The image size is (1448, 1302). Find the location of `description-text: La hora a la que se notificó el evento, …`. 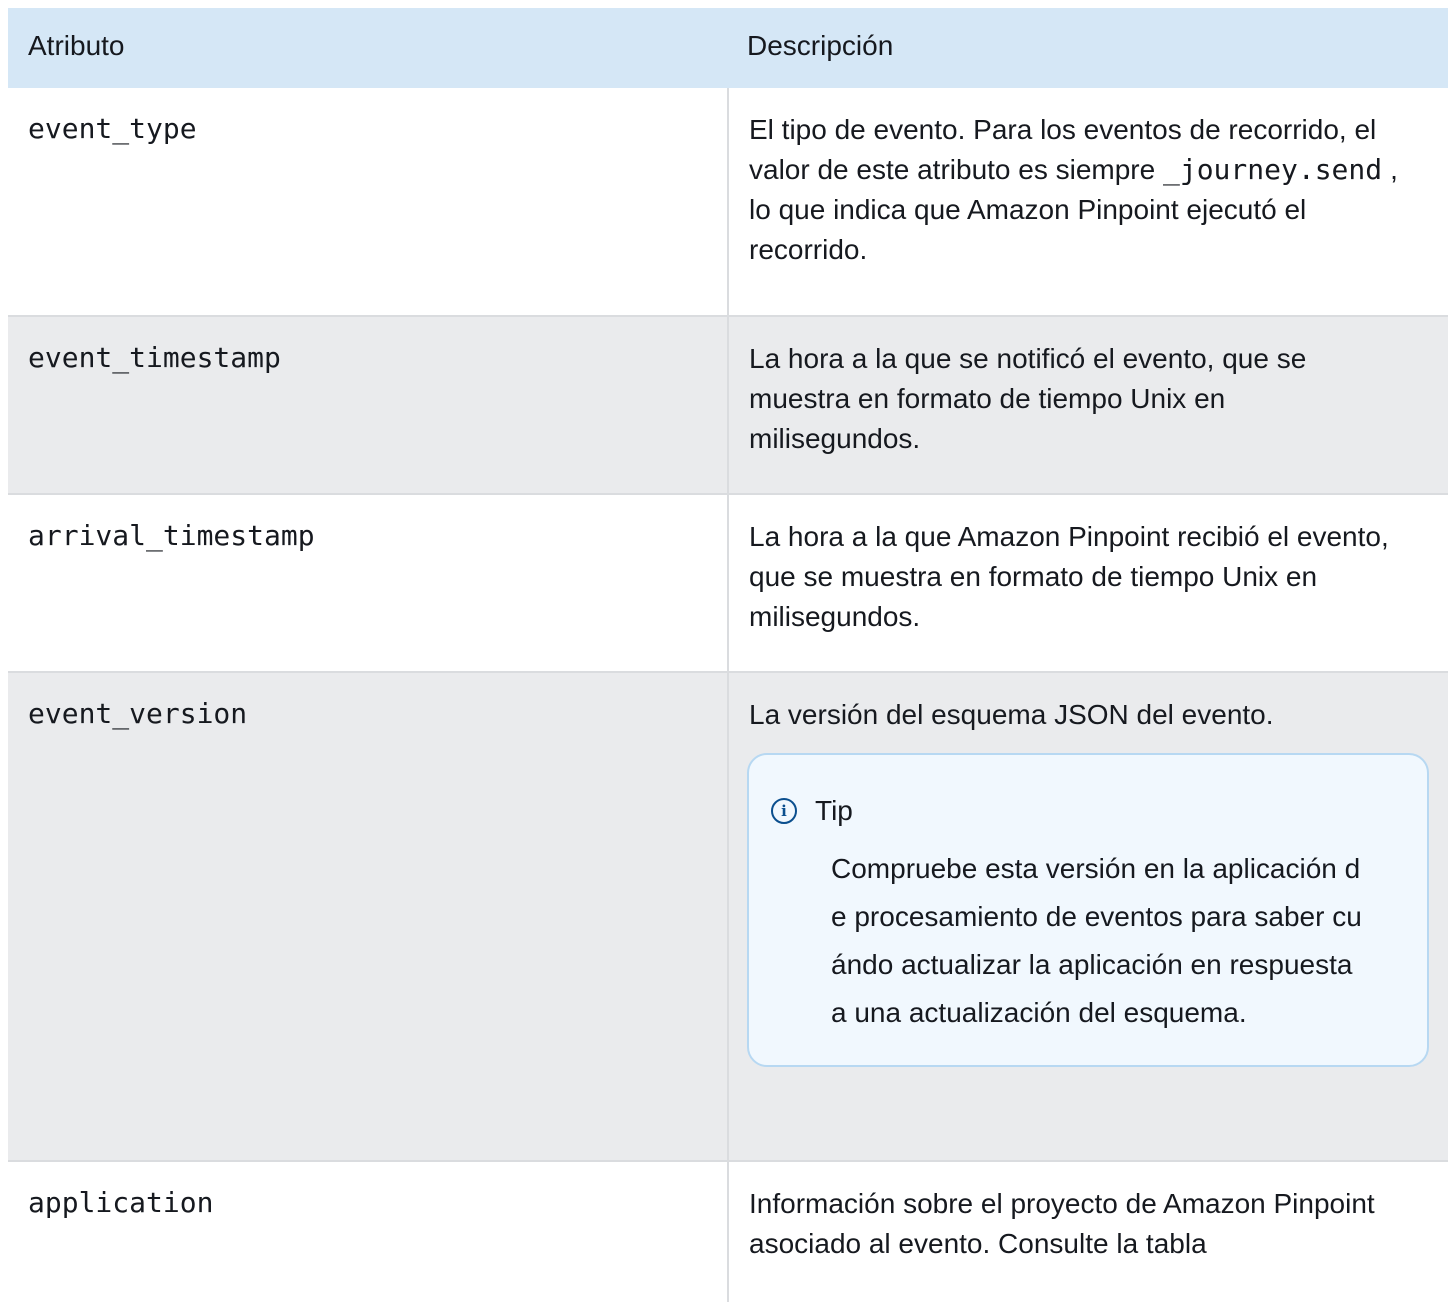

description-text: La hora a la que se notificó el evento, … is located at coordinates (1028, 398).